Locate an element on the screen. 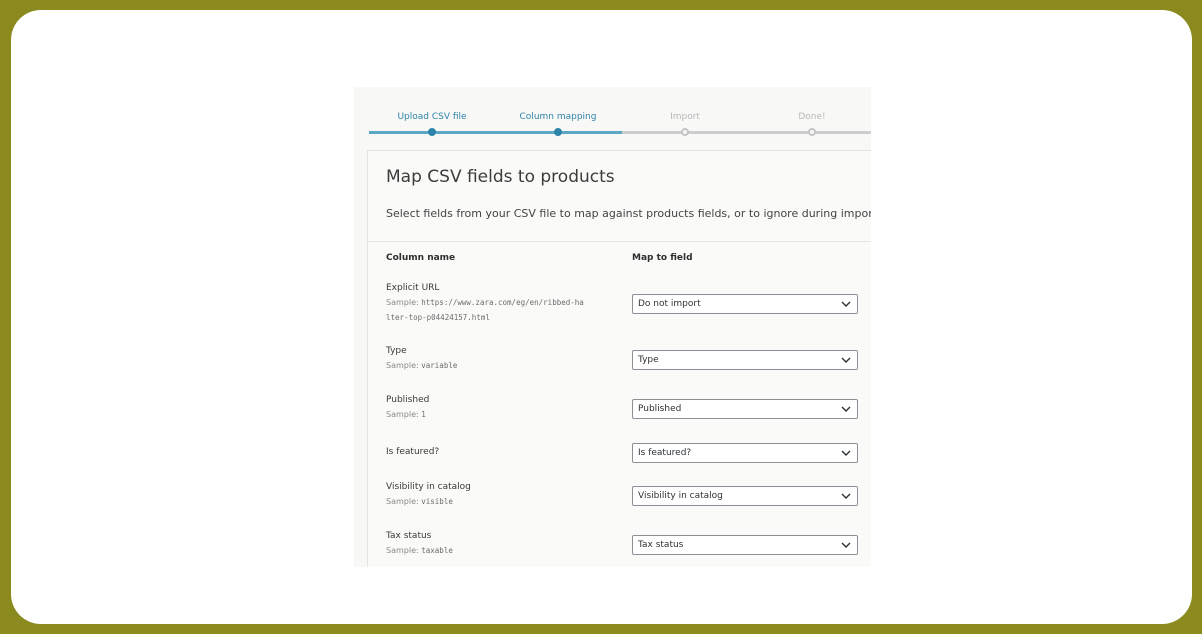 The width and height of the screenshot is (1202, 634). sample-value: variable is located at coordinates (439, 365).